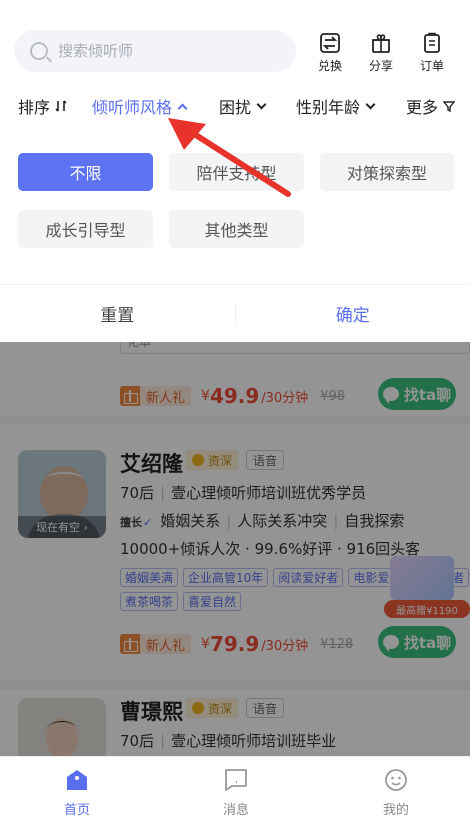 The width and height of the screenshot is (470, 840). What do you see at coordinates (449, 106) in the screenshot?
I see `funnel-icon` at bounding box center [449, 106].